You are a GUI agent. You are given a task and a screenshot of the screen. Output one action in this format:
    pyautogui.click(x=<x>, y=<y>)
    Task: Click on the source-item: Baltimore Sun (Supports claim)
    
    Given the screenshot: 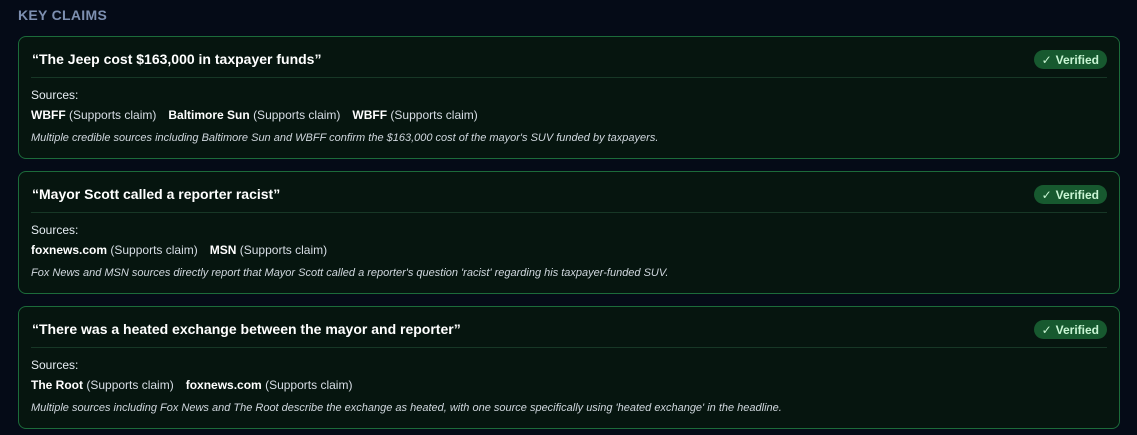 What is the action you would take?
    pyautogui.click(x=254, y=115)
    